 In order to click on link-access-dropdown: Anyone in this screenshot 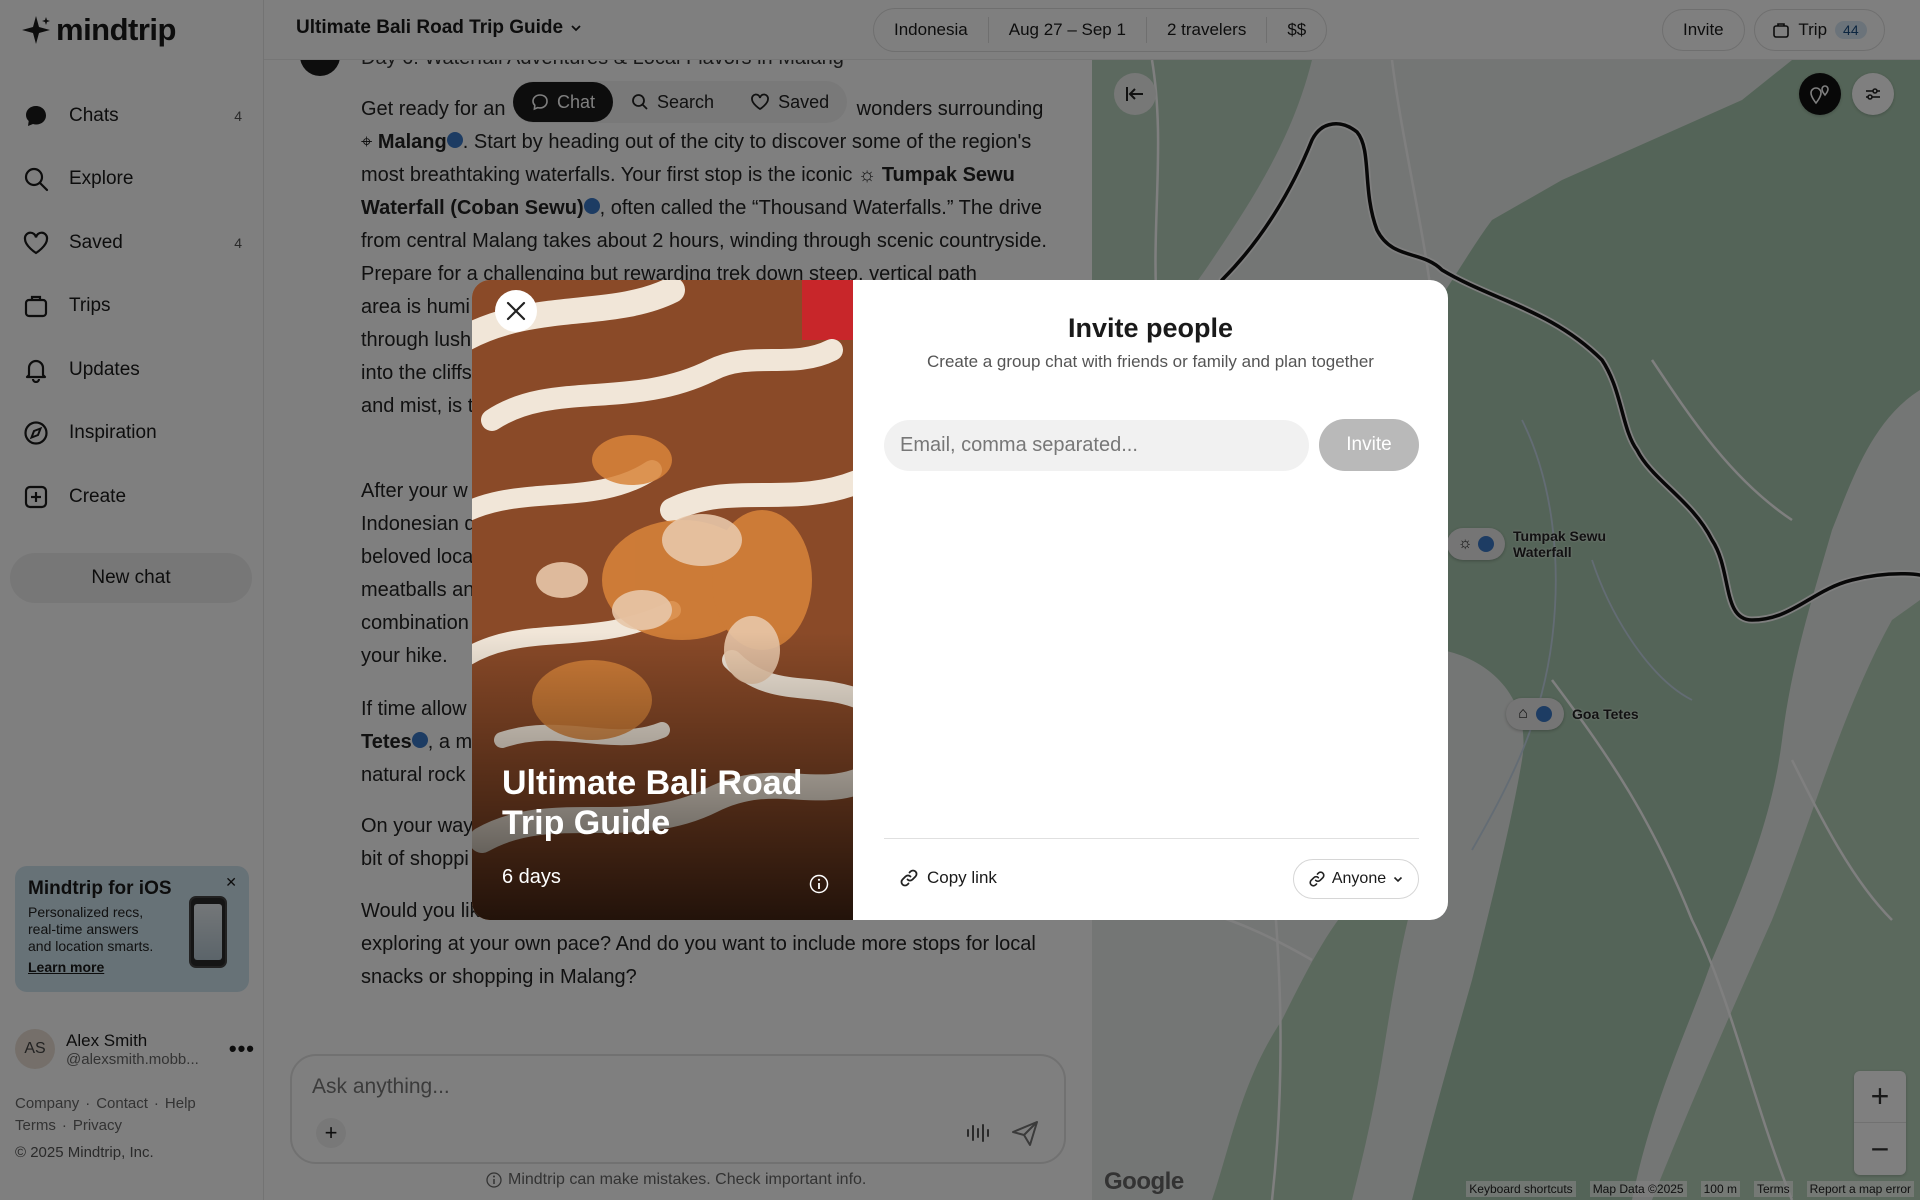, I will do `click(1356, 879)`.